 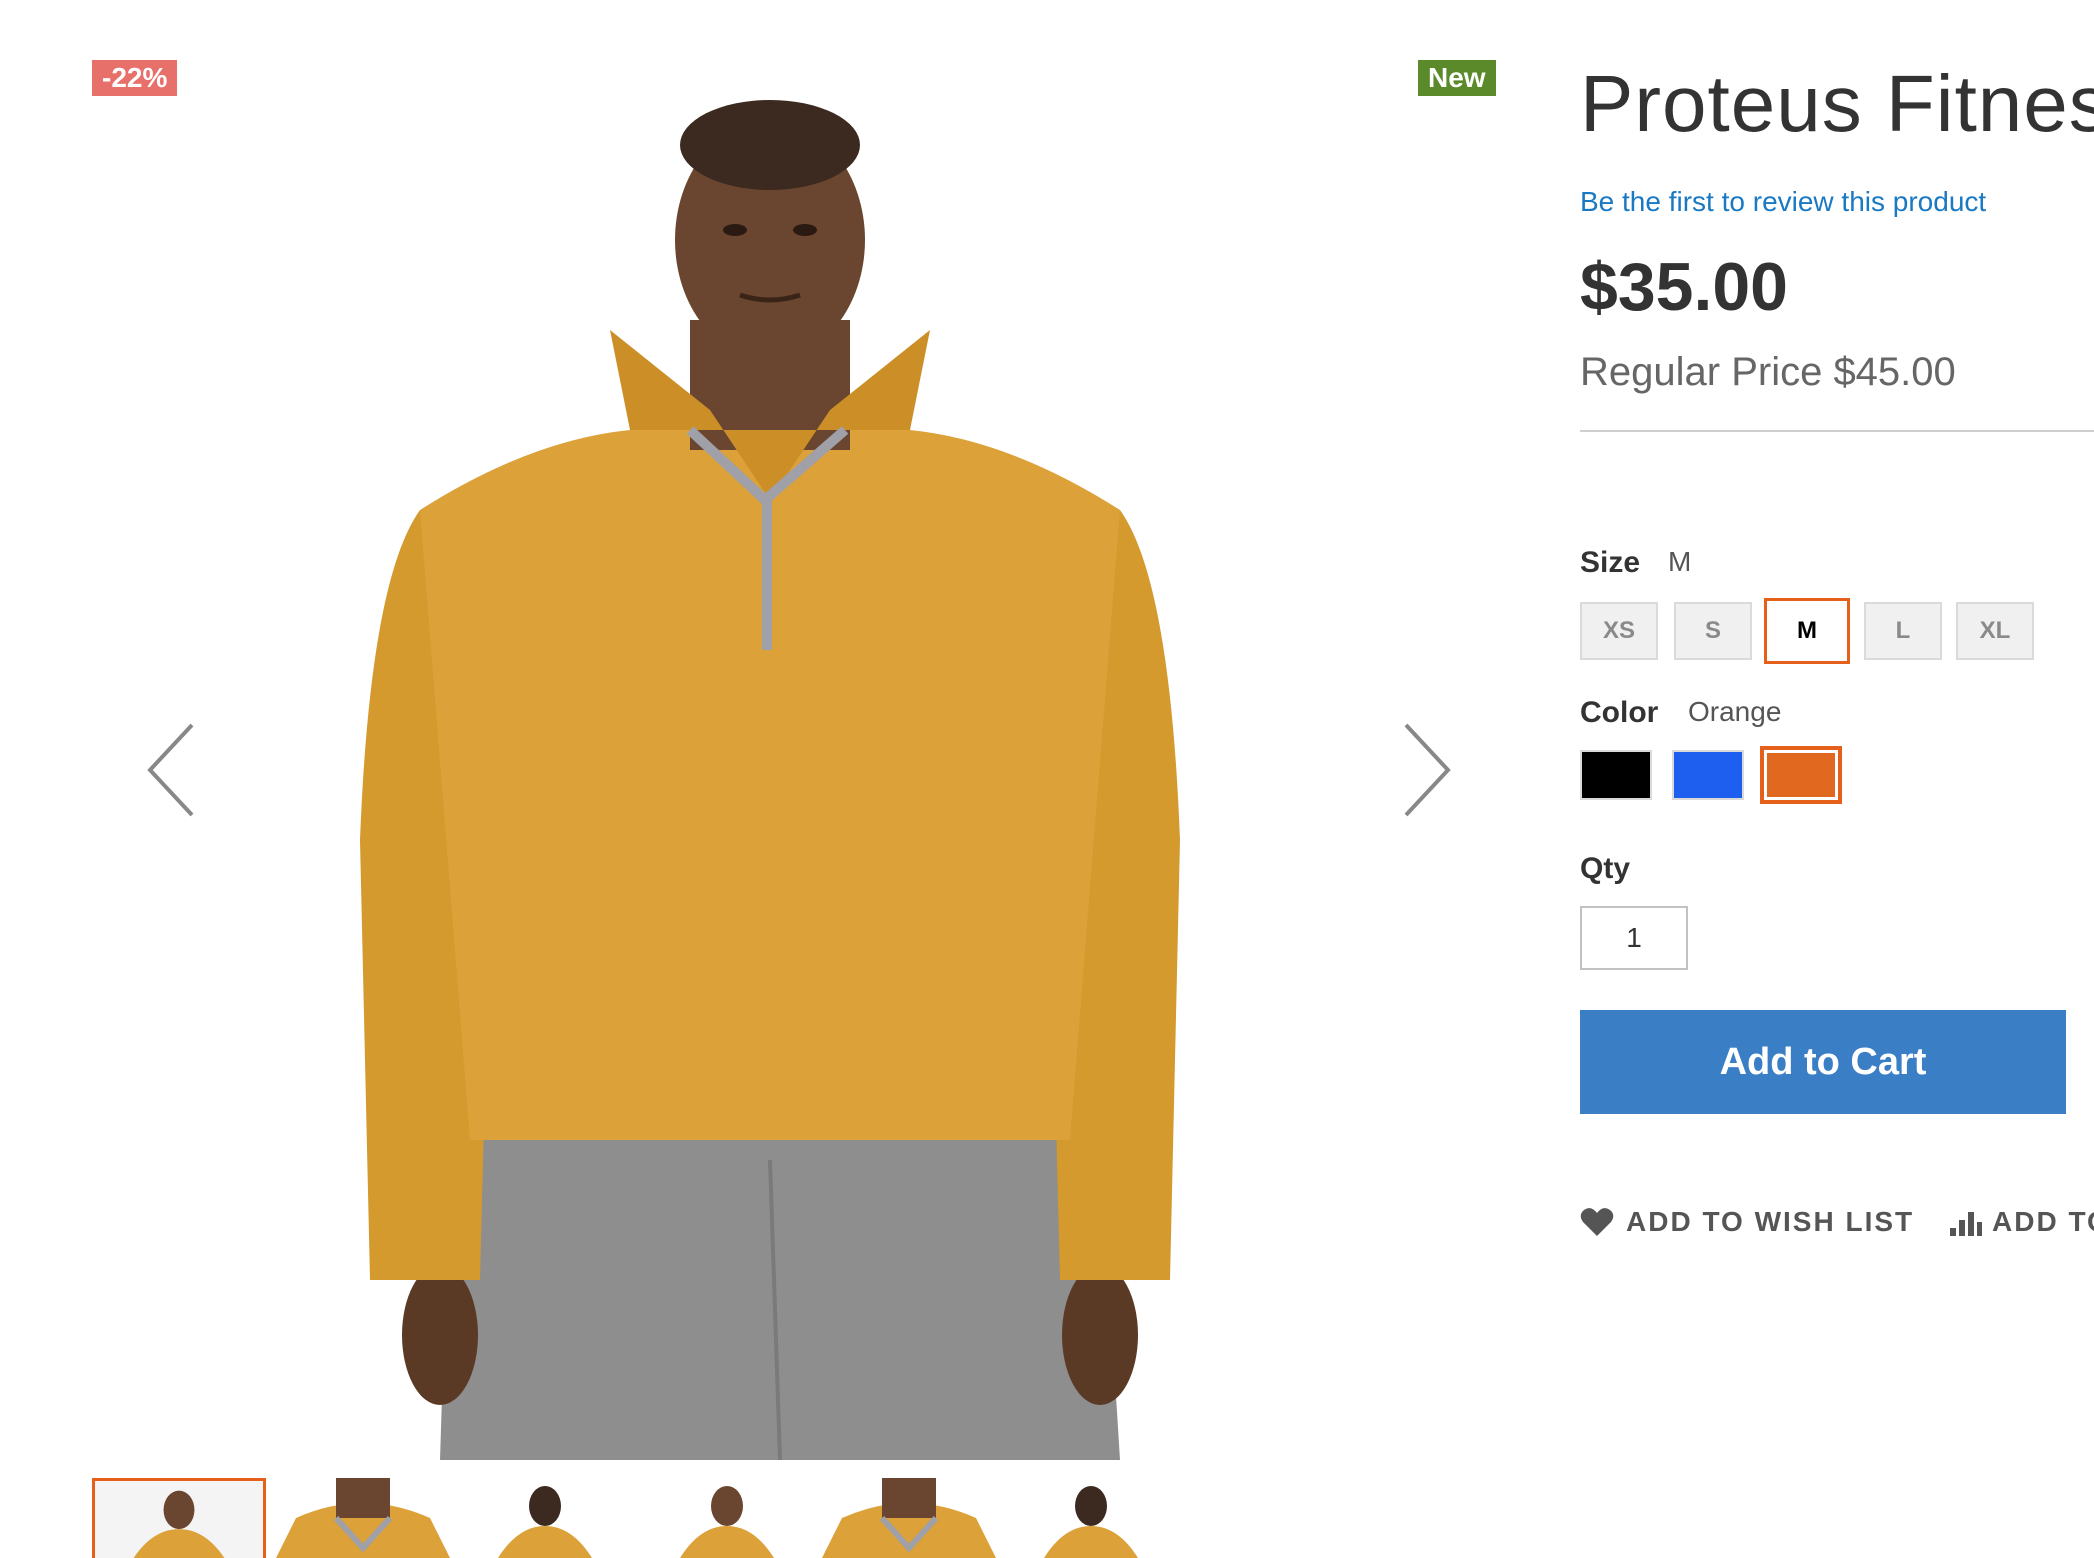 I want to click on discount-badge: -22%, so click(x=135, y=78).